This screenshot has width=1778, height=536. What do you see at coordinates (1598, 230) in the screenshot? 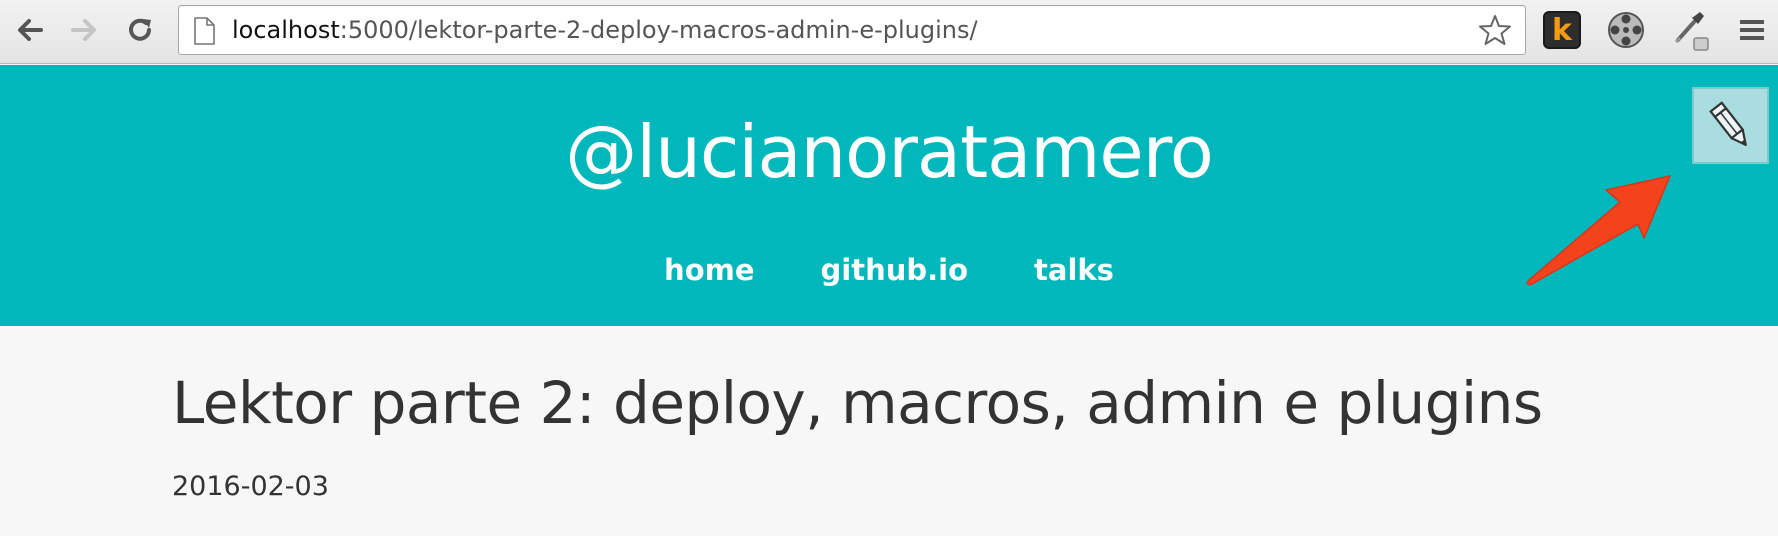
I see `annotation-arrow` at bounding box center [1598, 230].